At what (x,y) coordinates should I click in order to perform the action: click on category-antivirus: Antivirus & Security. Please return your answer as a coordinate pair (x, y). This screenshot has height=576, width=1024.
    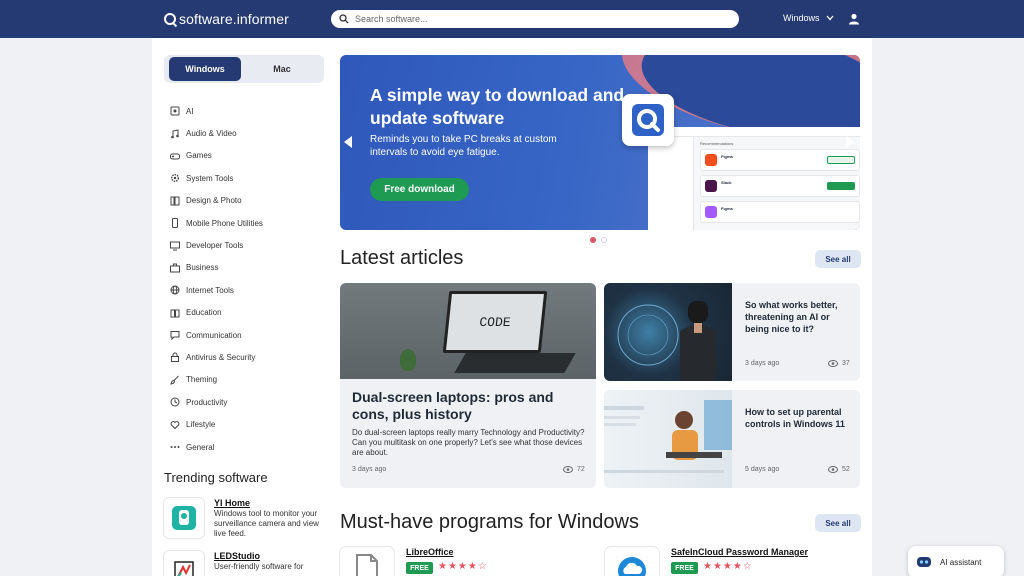
    Looking at the image, I should click on (245, 357).